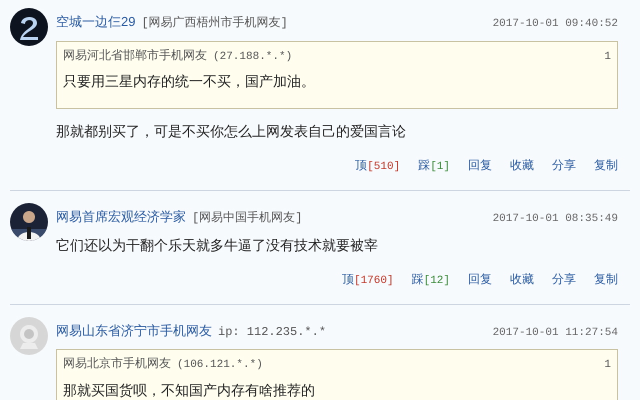 The height and width of the screenshot is (400, 640). Describe the element at coordinates (247, 218) in the screenshot. I see `user-location: [网易中国手机网友]` at that location.